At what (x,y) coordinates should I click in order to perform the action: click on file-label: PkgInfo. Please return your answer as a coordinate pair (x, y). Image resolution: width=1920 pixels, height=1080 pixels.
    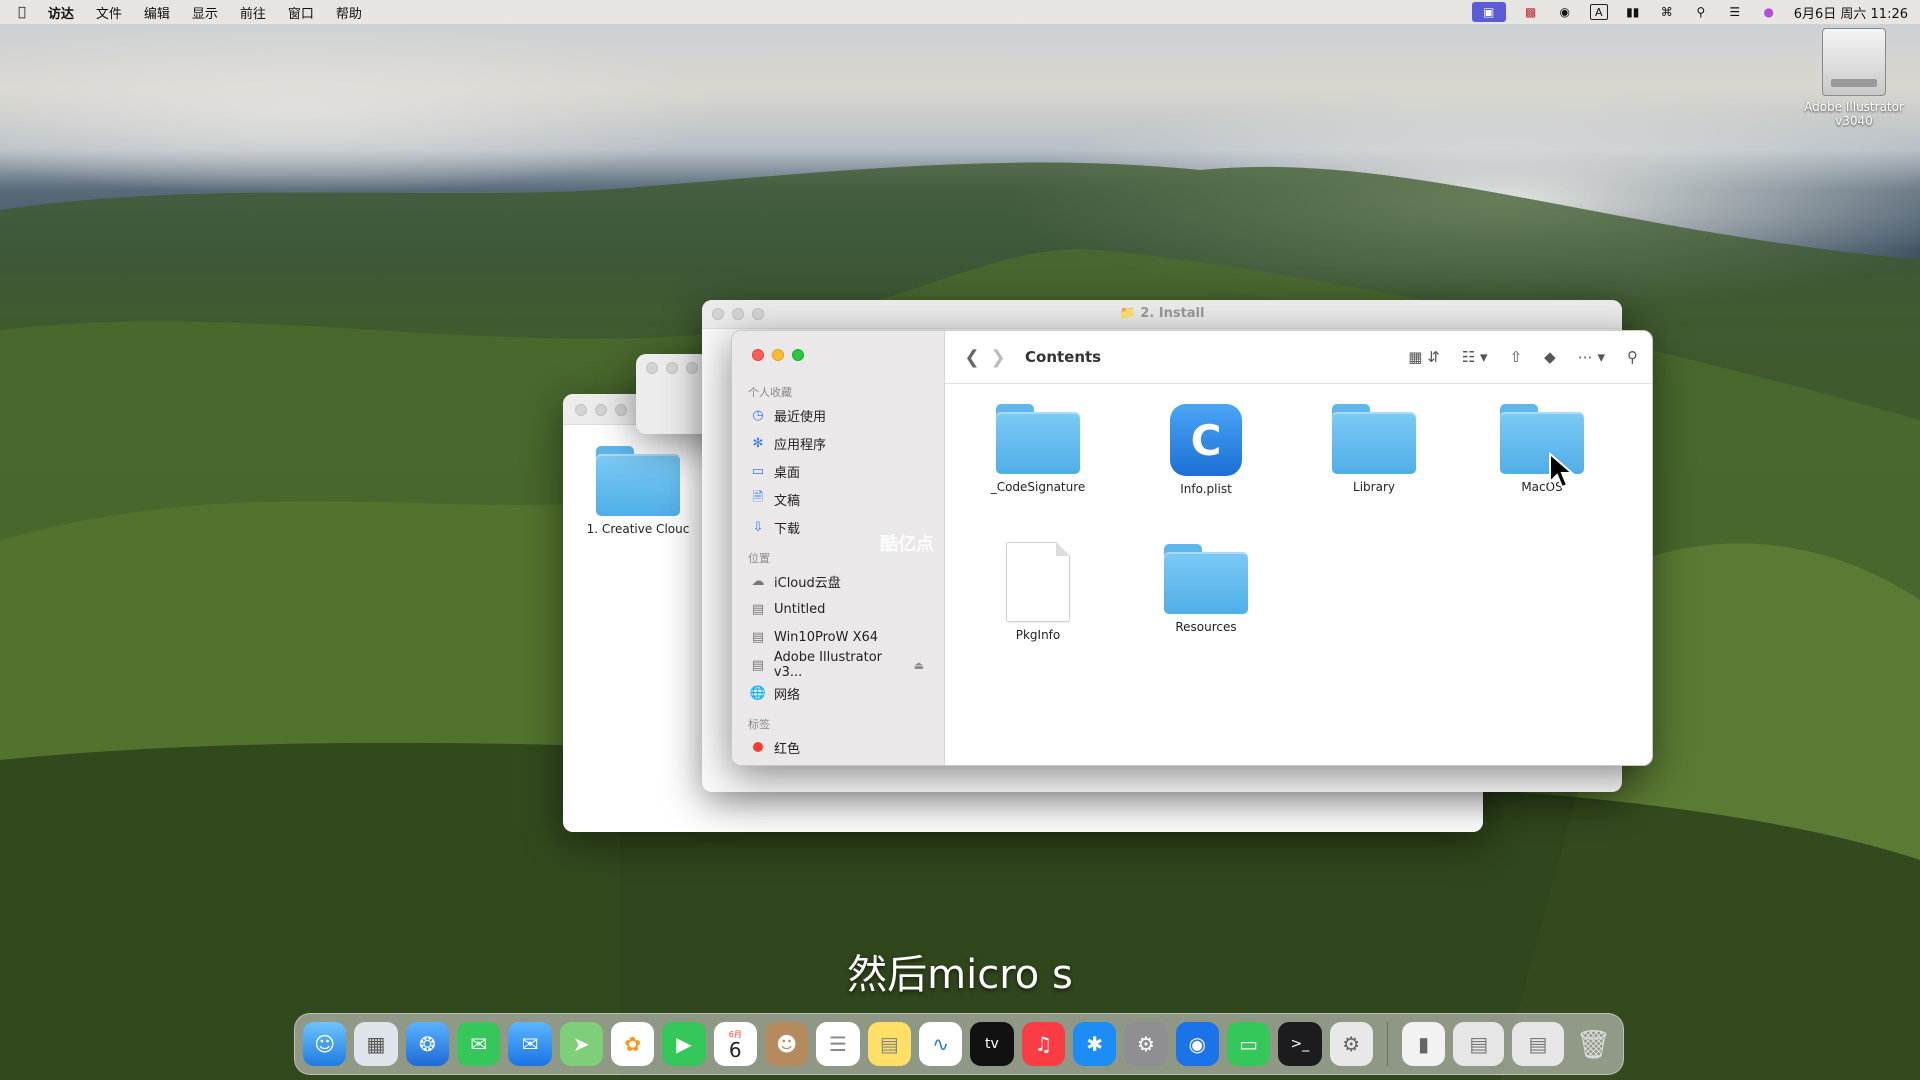
    Looking at the image, I should click on (1038, 635).